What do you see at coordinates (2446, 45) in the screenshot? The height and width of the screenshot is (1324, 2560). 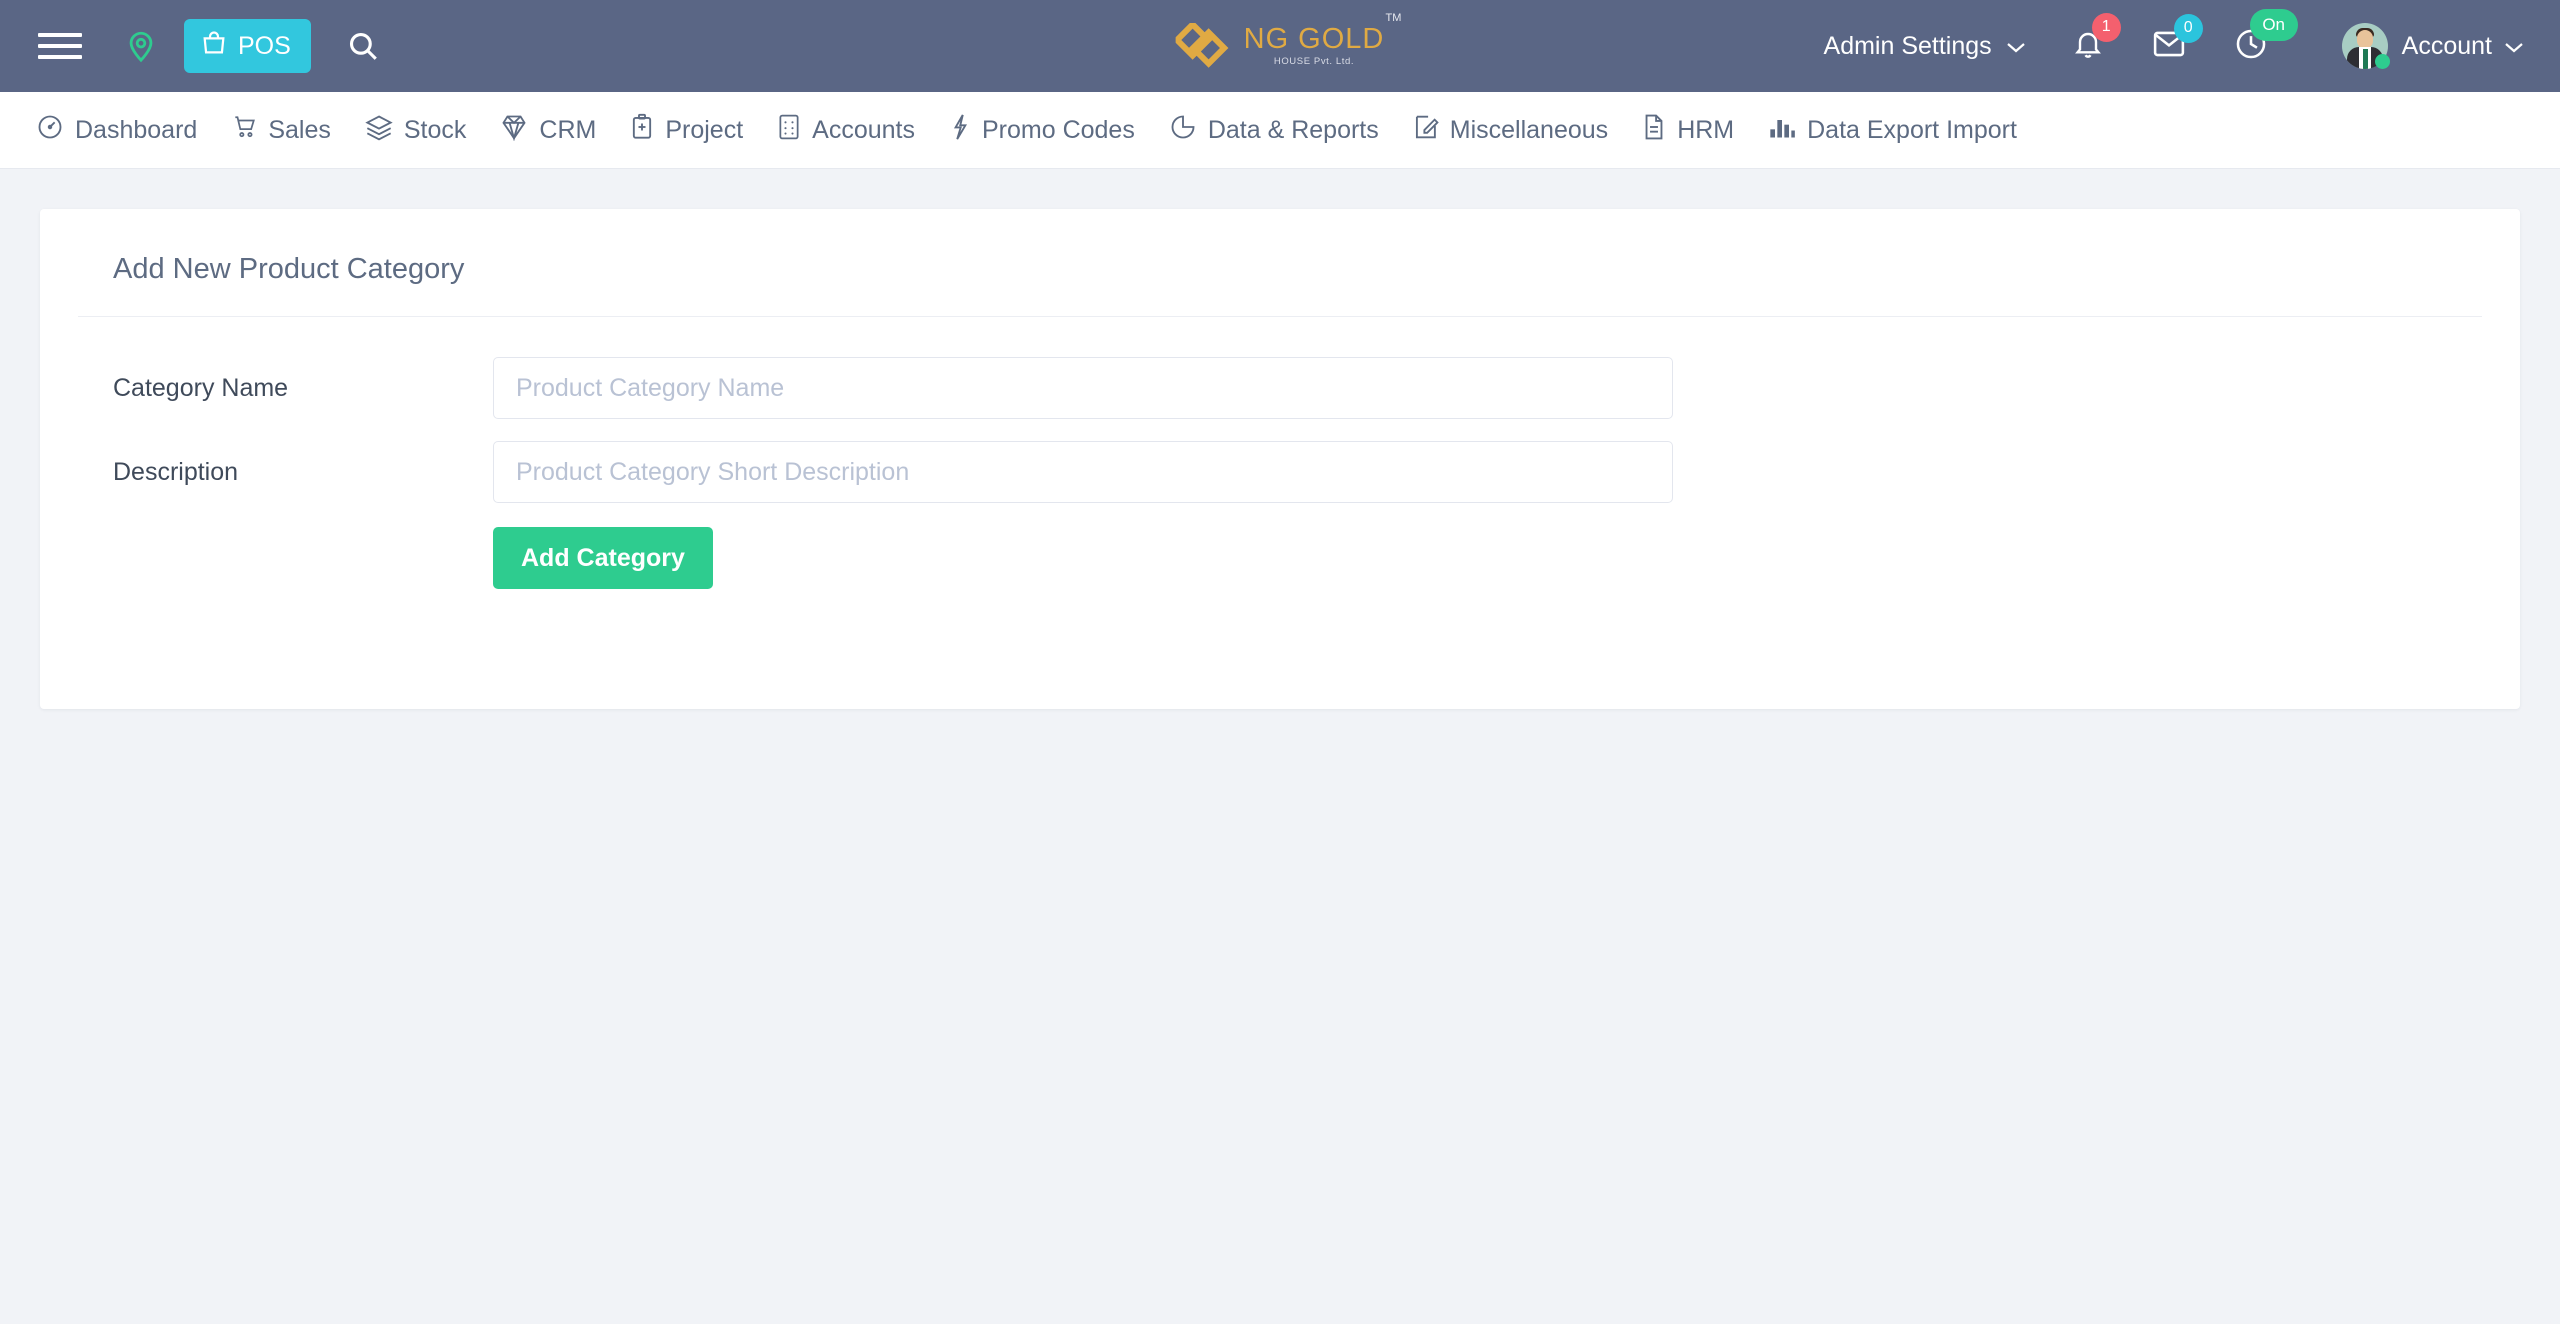 I see `account-menu-label: Account` at bounding box center [2446, 45].